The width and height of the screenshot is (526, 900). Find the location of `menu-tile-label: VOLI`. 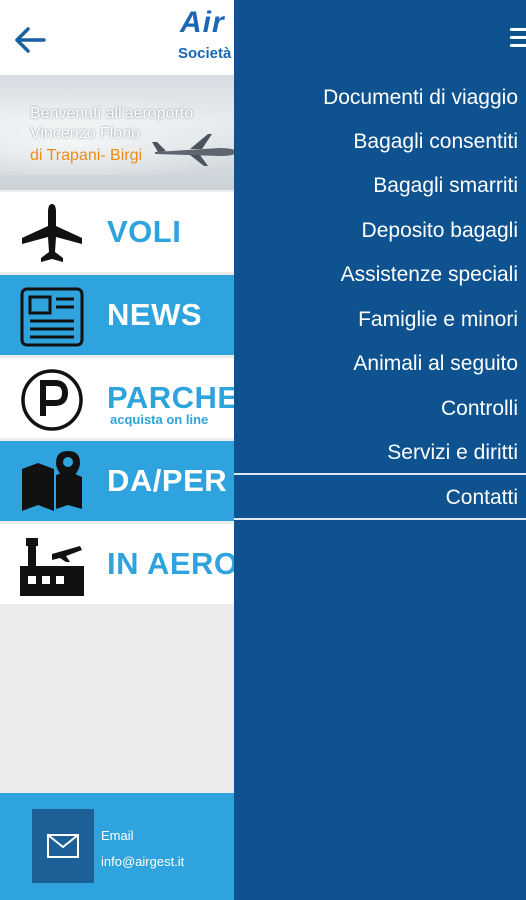

menu-tile-label: VOLI is located at coordinates (144, 231).